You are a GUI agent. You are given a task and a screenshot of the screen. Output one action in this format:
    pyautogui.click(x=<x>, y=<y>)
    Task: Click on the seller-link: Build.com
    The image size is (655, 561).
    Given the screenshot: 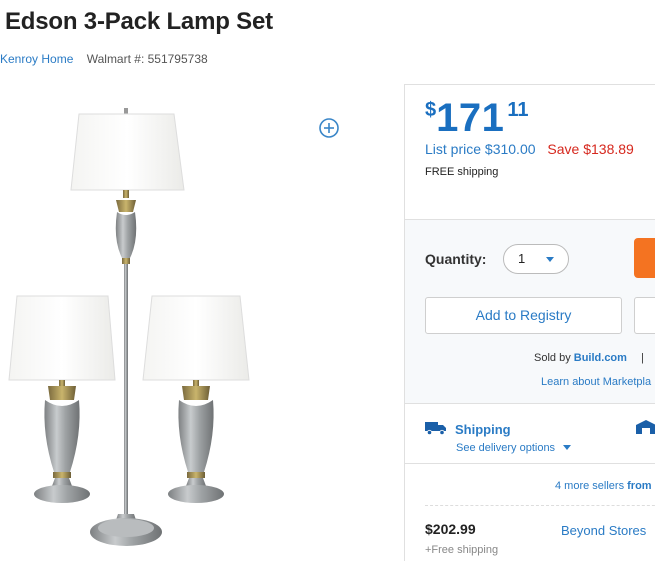 What is the action you would take?
    pyautogui.click(x=600, y=358)
    